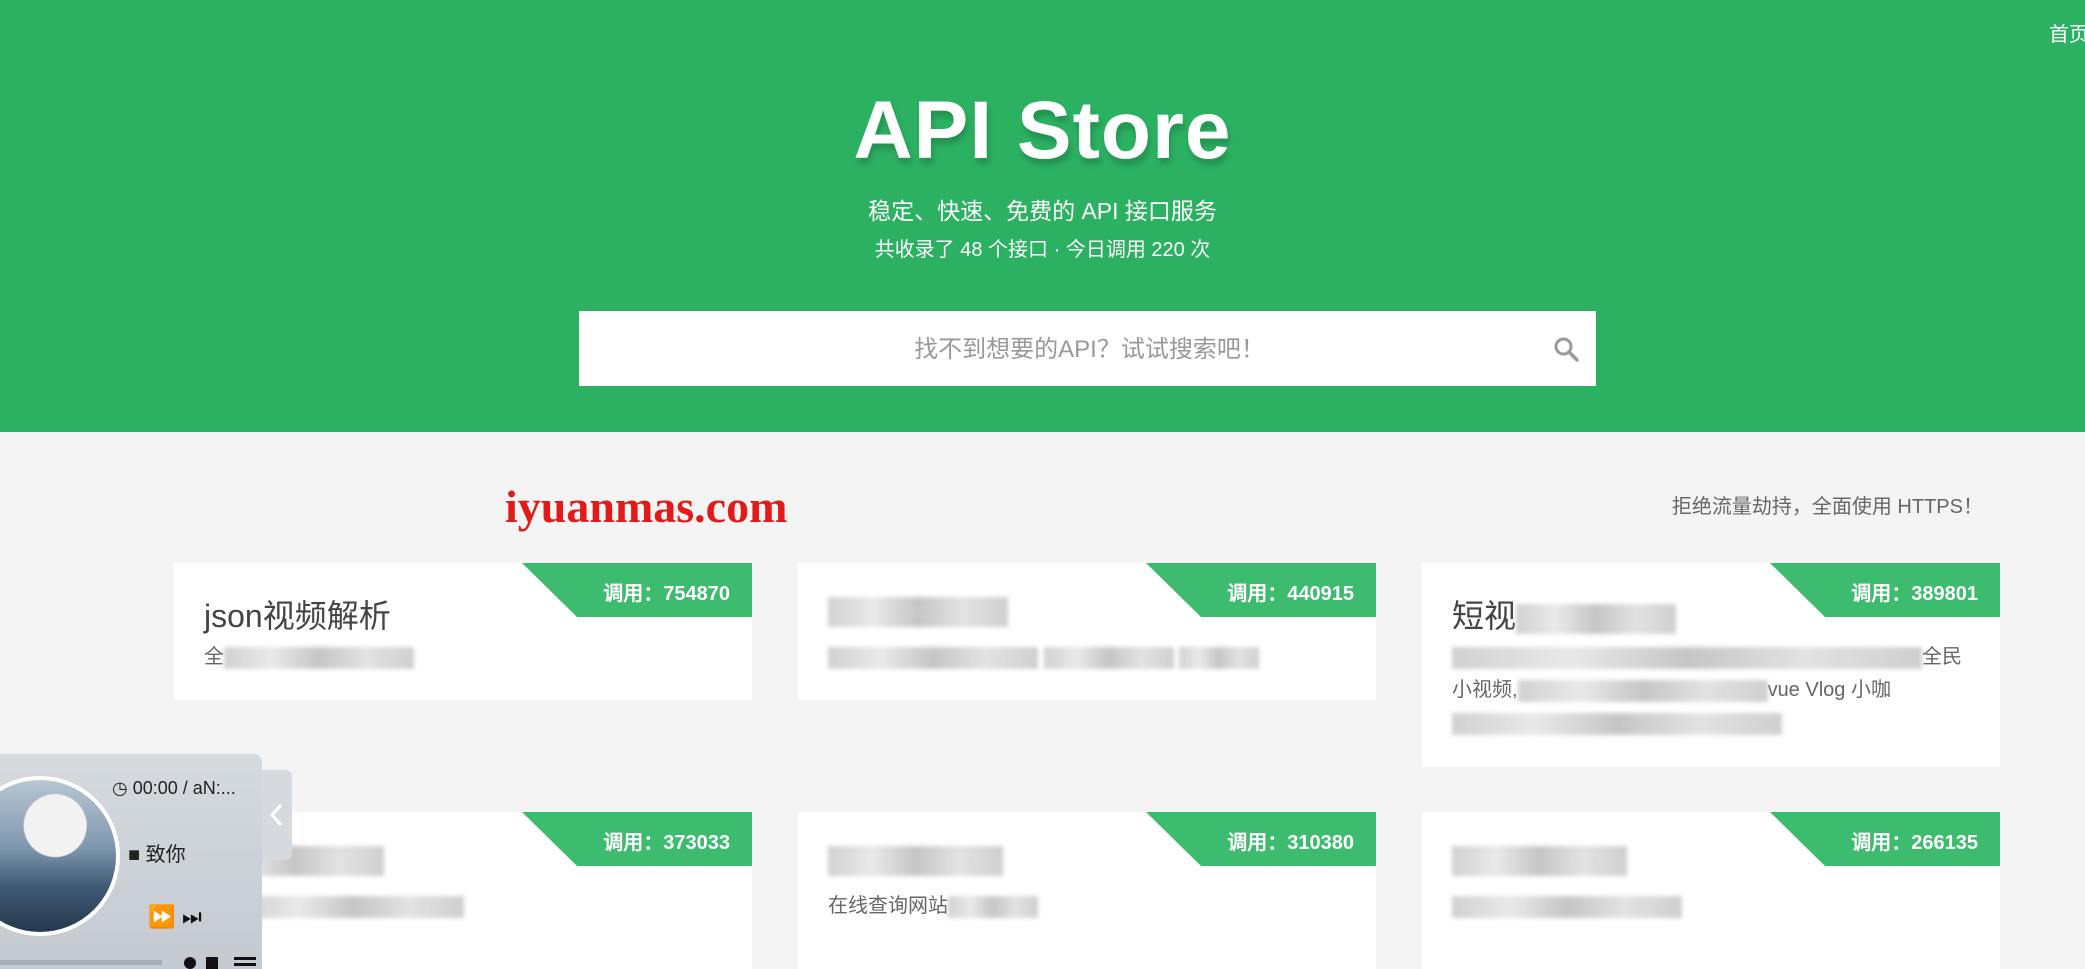 The height and width of the screenshot is (969, 2085). Describe the element at coordinates (666, 843) in the screenshot. I see `call-count: 调用：373033` at that location.